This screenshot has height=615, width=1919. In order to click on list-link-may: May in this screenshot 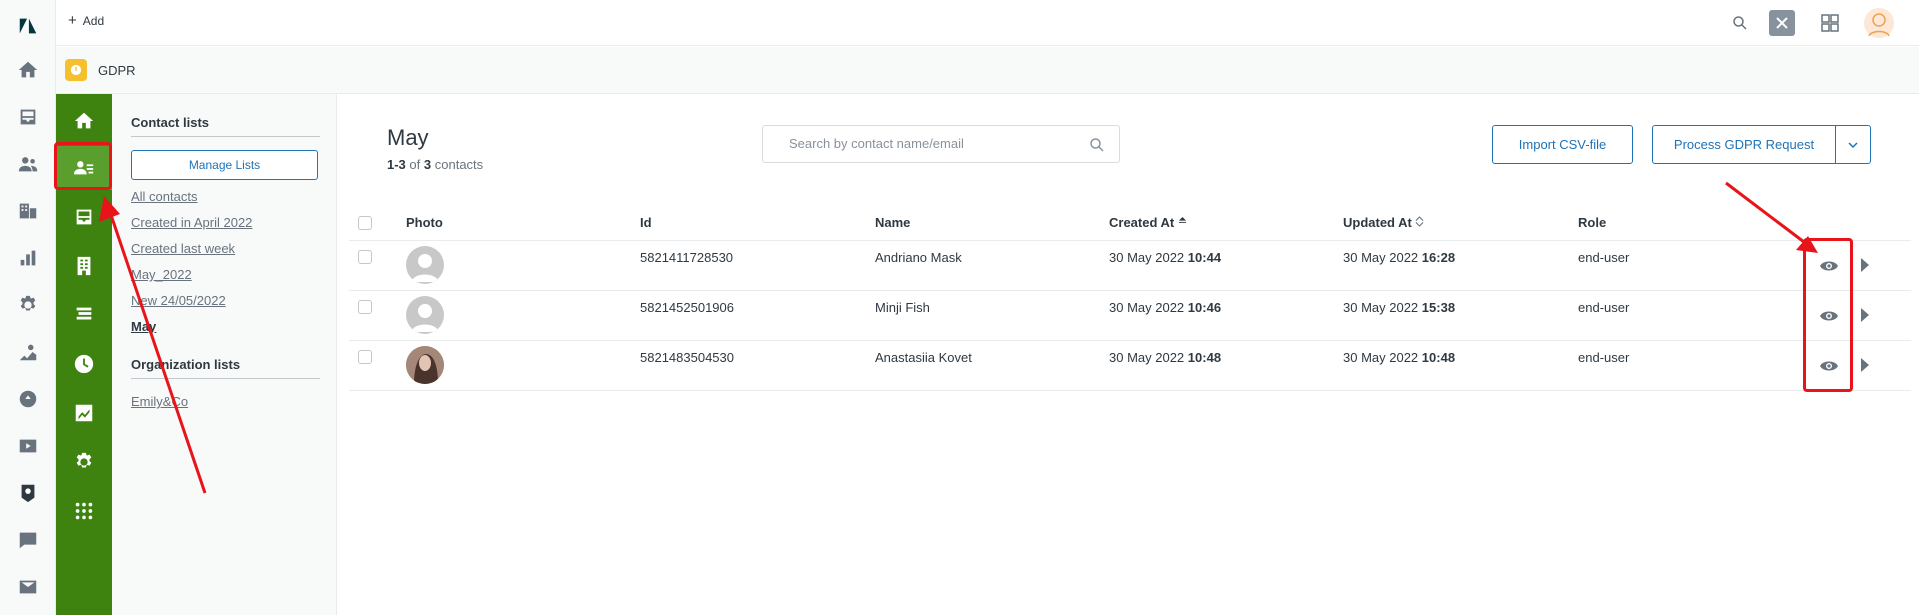, I will do `click(143, 326)`.